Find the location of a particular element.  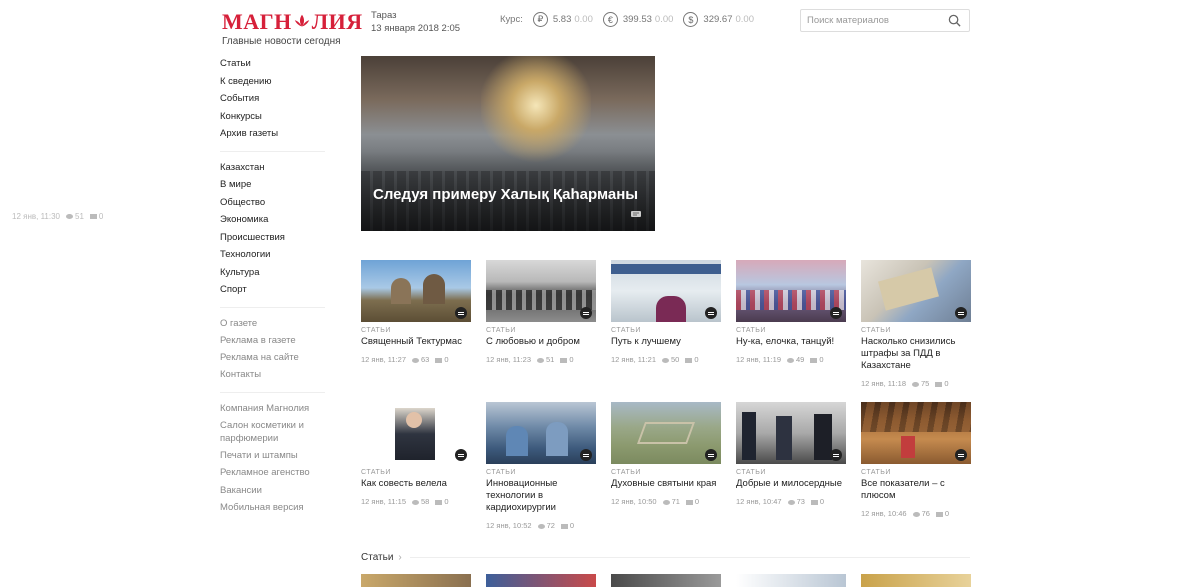

card-title: Ну-ка, елочка, танцуй! is located at coordinates (791, 342).